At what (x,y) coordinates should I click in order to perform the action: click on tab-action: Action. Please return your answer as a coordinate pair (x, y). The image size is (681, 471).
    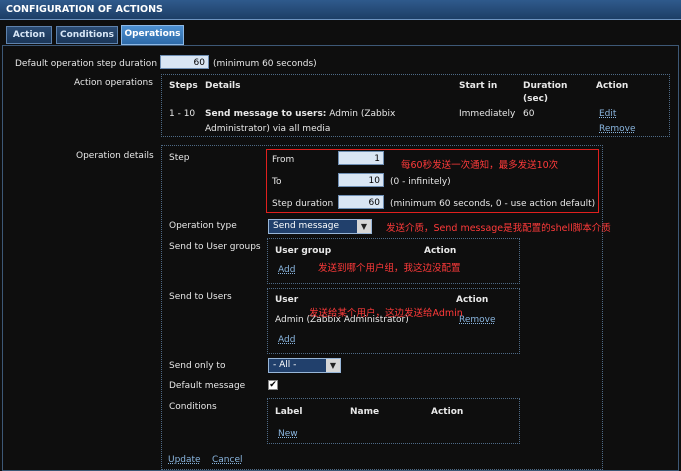
    Looking at the image, I should click on (29, 35).